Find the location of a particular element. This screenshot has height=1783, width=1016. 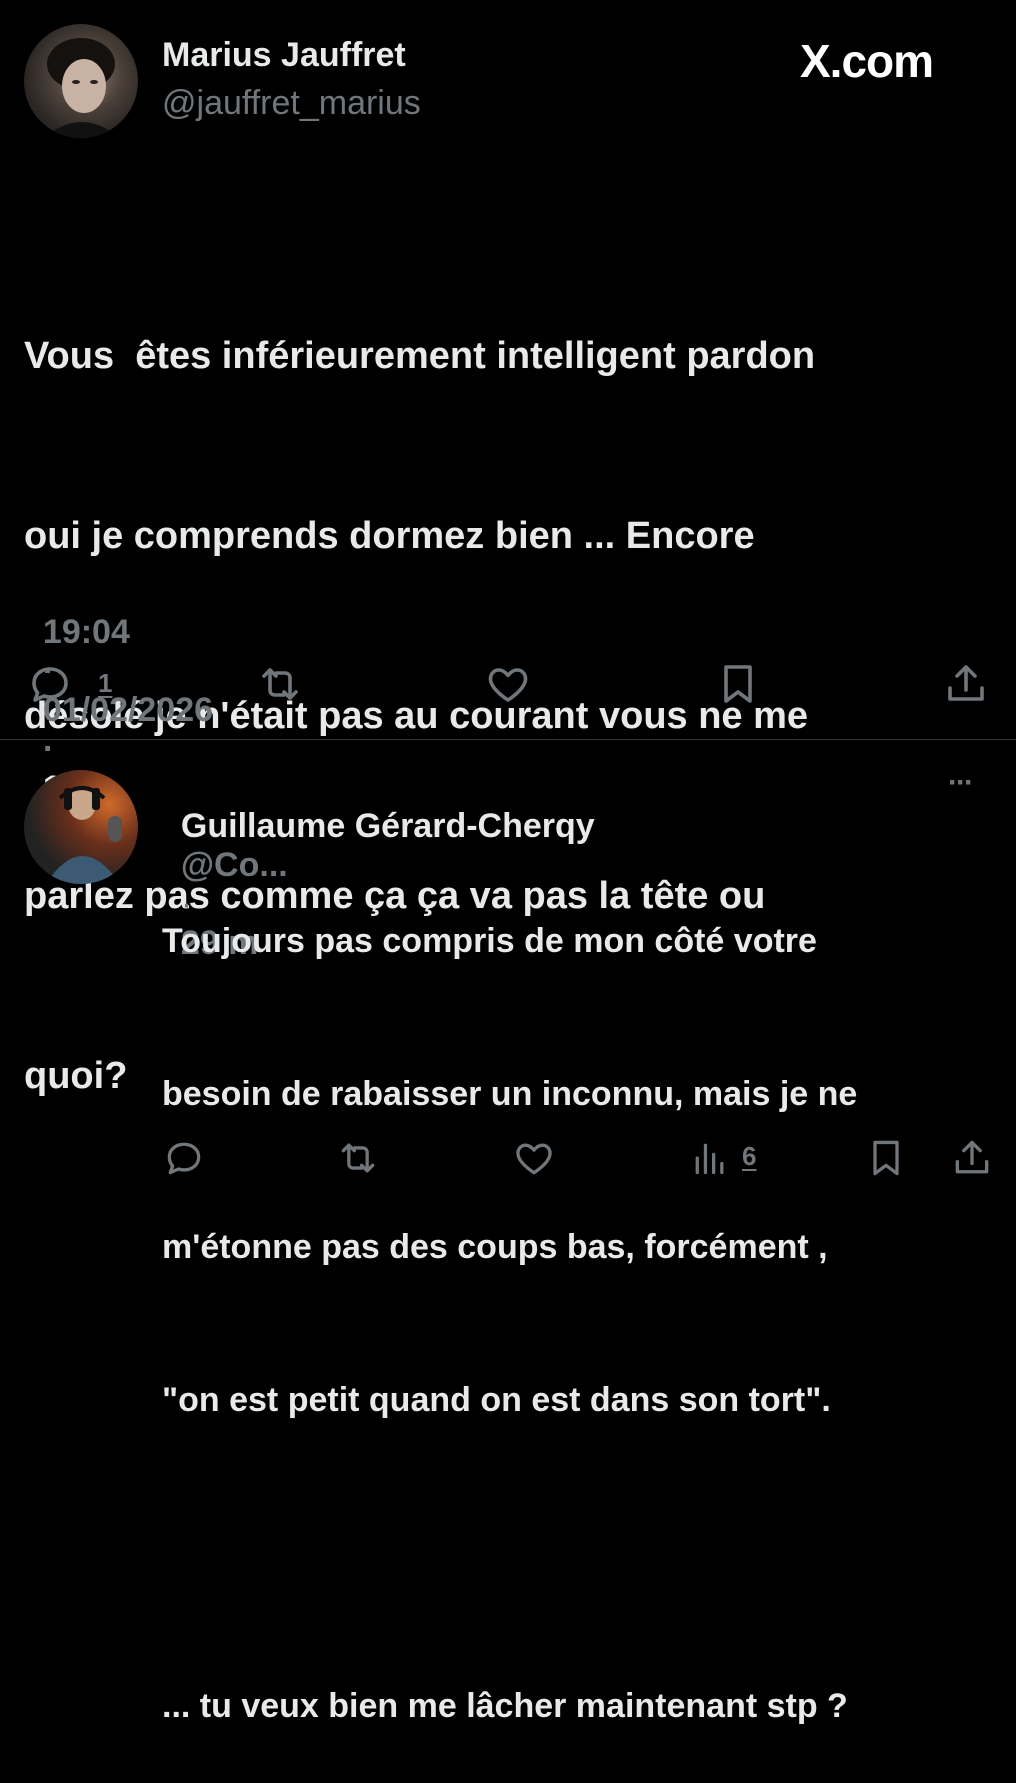

author-avatar is located at coordinates (81, 81).